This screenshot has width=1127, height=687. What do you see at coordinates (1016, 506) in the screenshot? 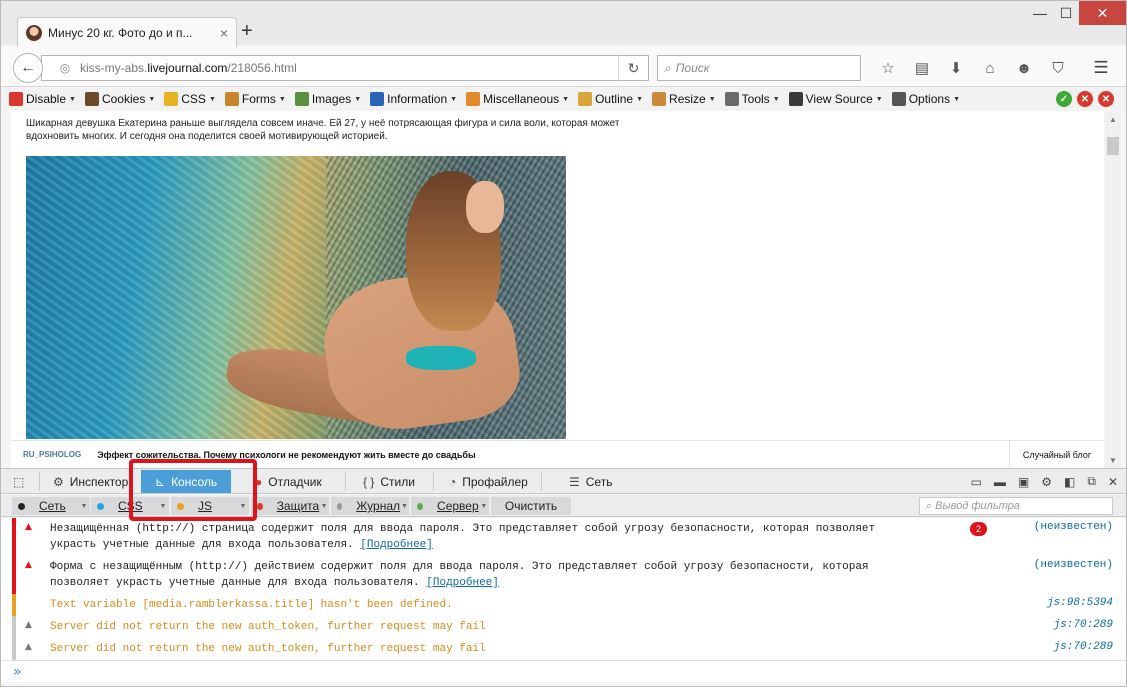
I see `filter-output-input: ⌕ Вывод фильтра` at bounding box center [1016, 506].